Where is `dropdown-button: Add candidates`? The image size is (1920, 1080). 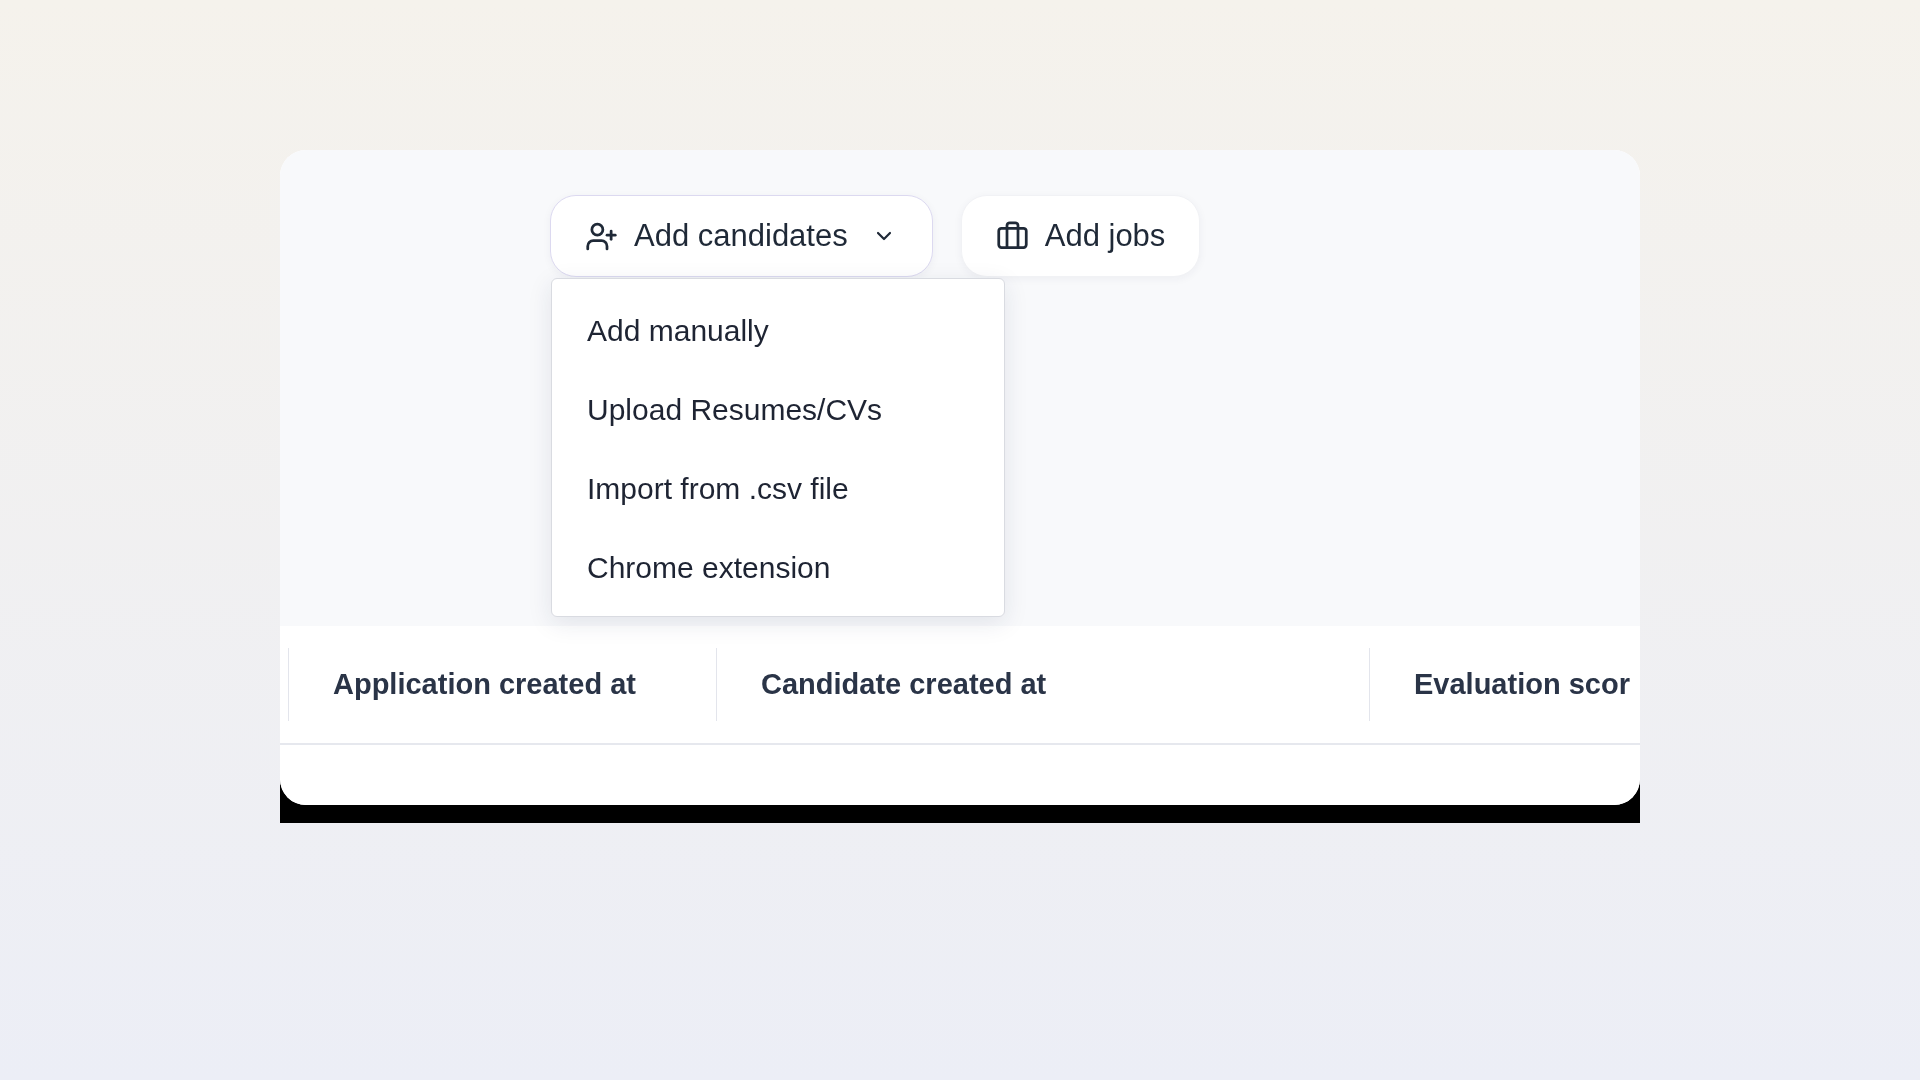 dropdown-button: Add candidates is located at coordinates (741, 236).